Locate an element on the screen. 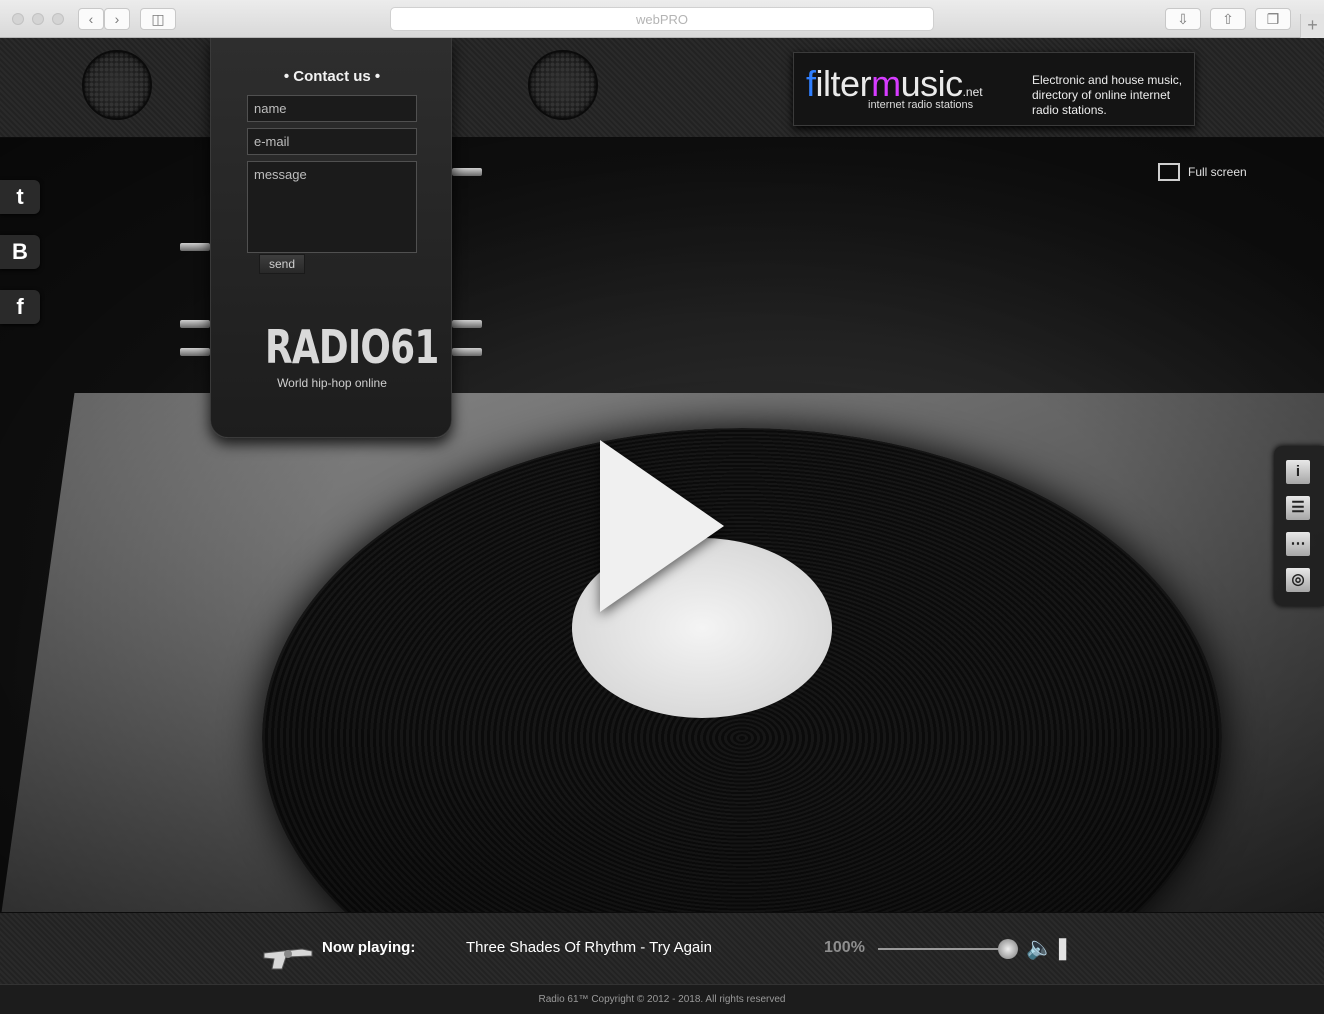  now-playing-track: Three Shades Of Rhythm - Try Again is located at coordinates (589, 947).